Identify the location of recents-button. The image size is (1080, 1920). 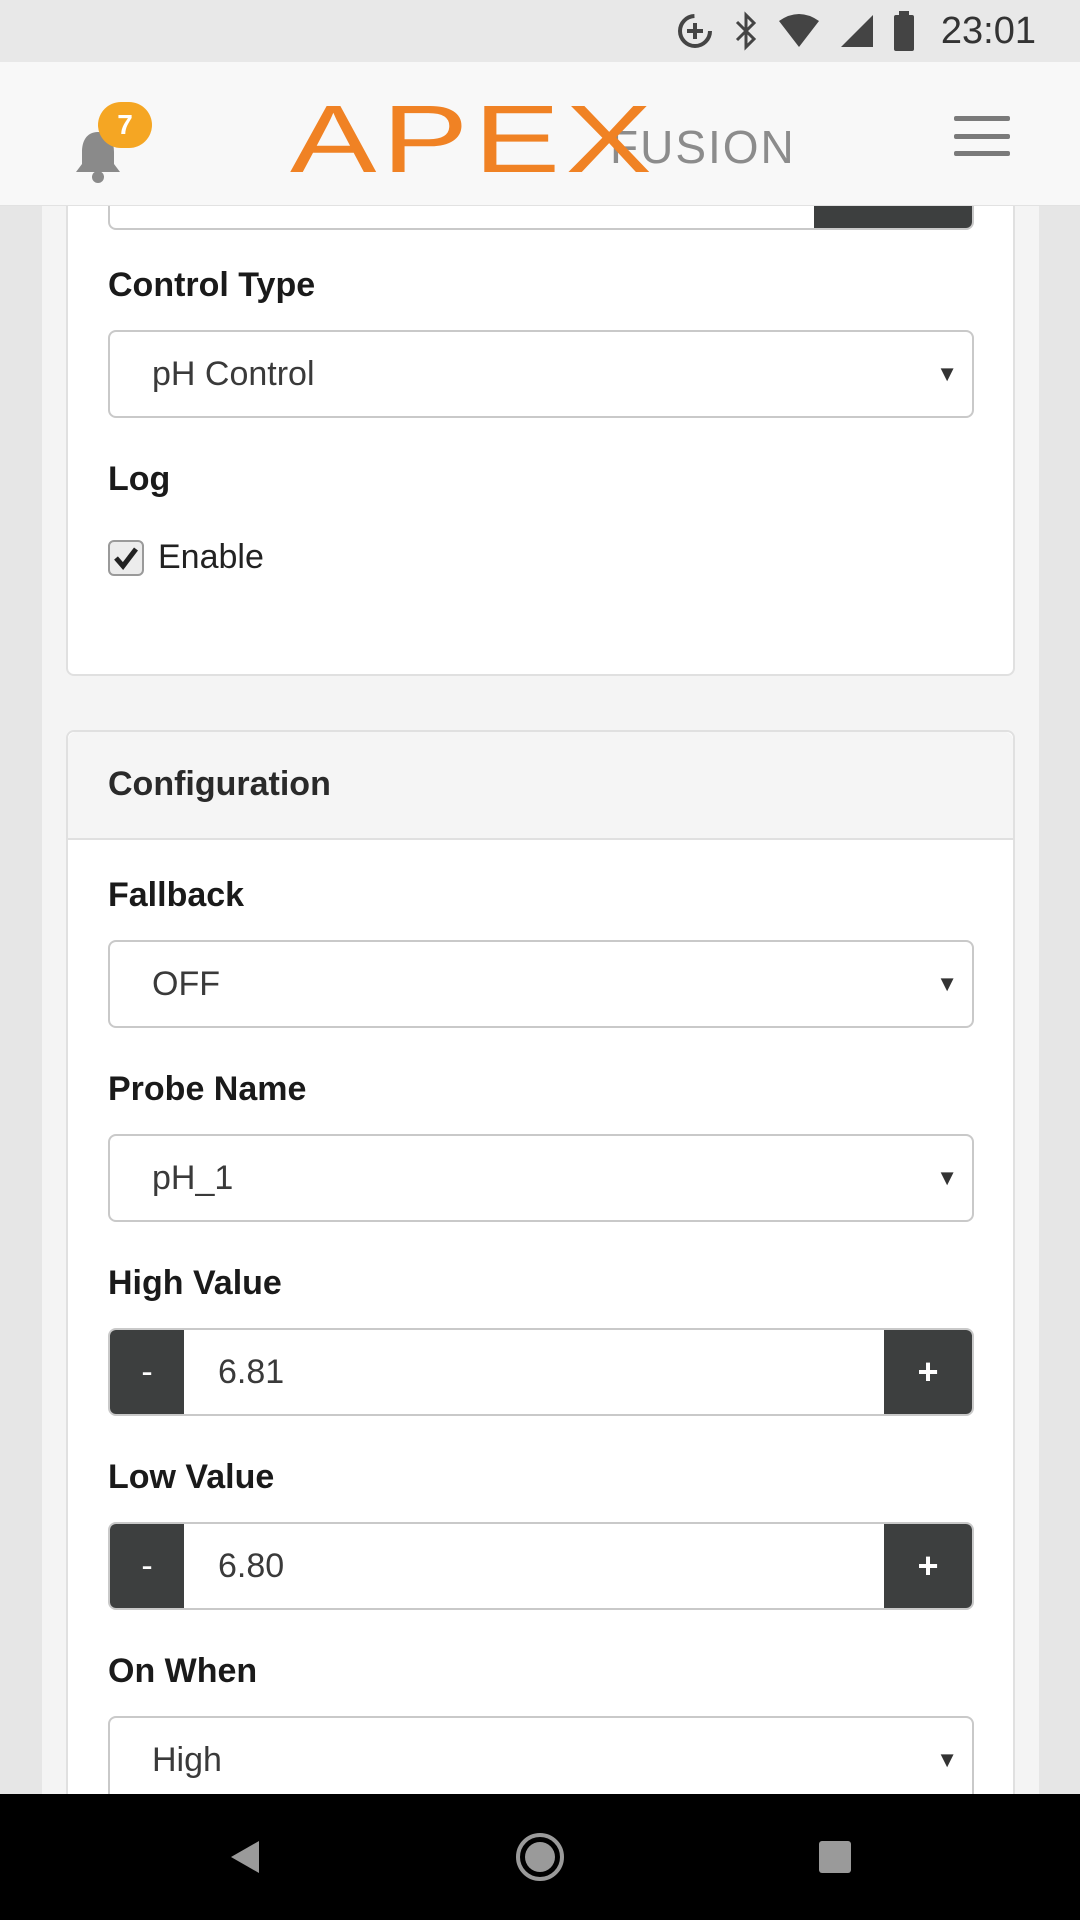
(835, 1857).